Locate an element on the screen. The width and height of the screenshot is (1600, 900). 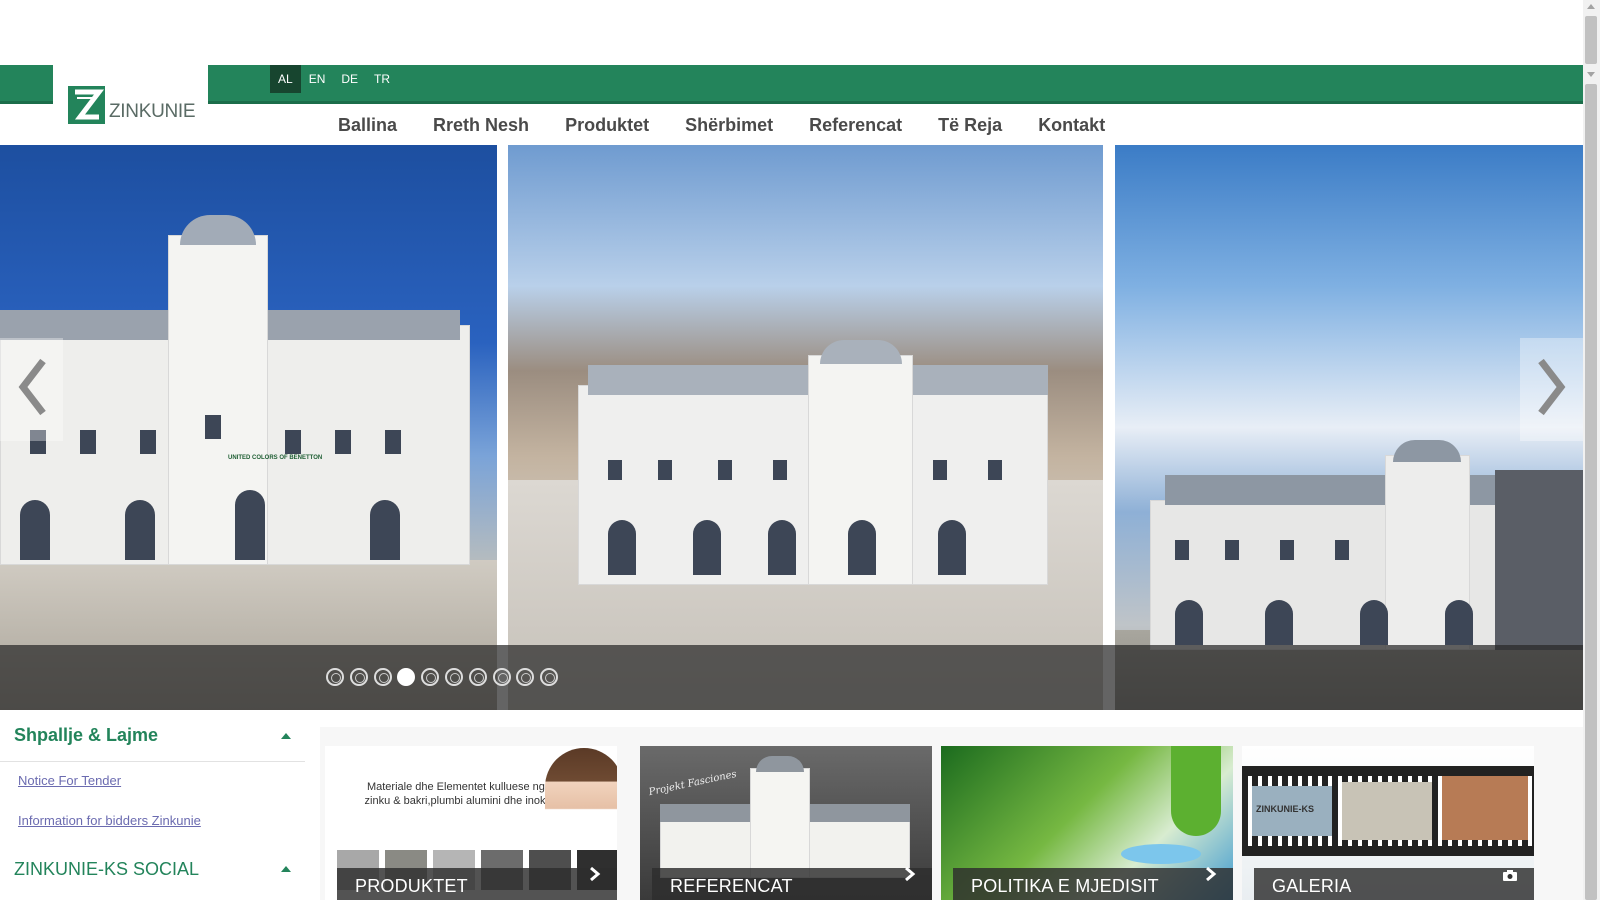
tile-referencat: Projekt Fasciones REFERENCAT is located at coordinates (786, 823).